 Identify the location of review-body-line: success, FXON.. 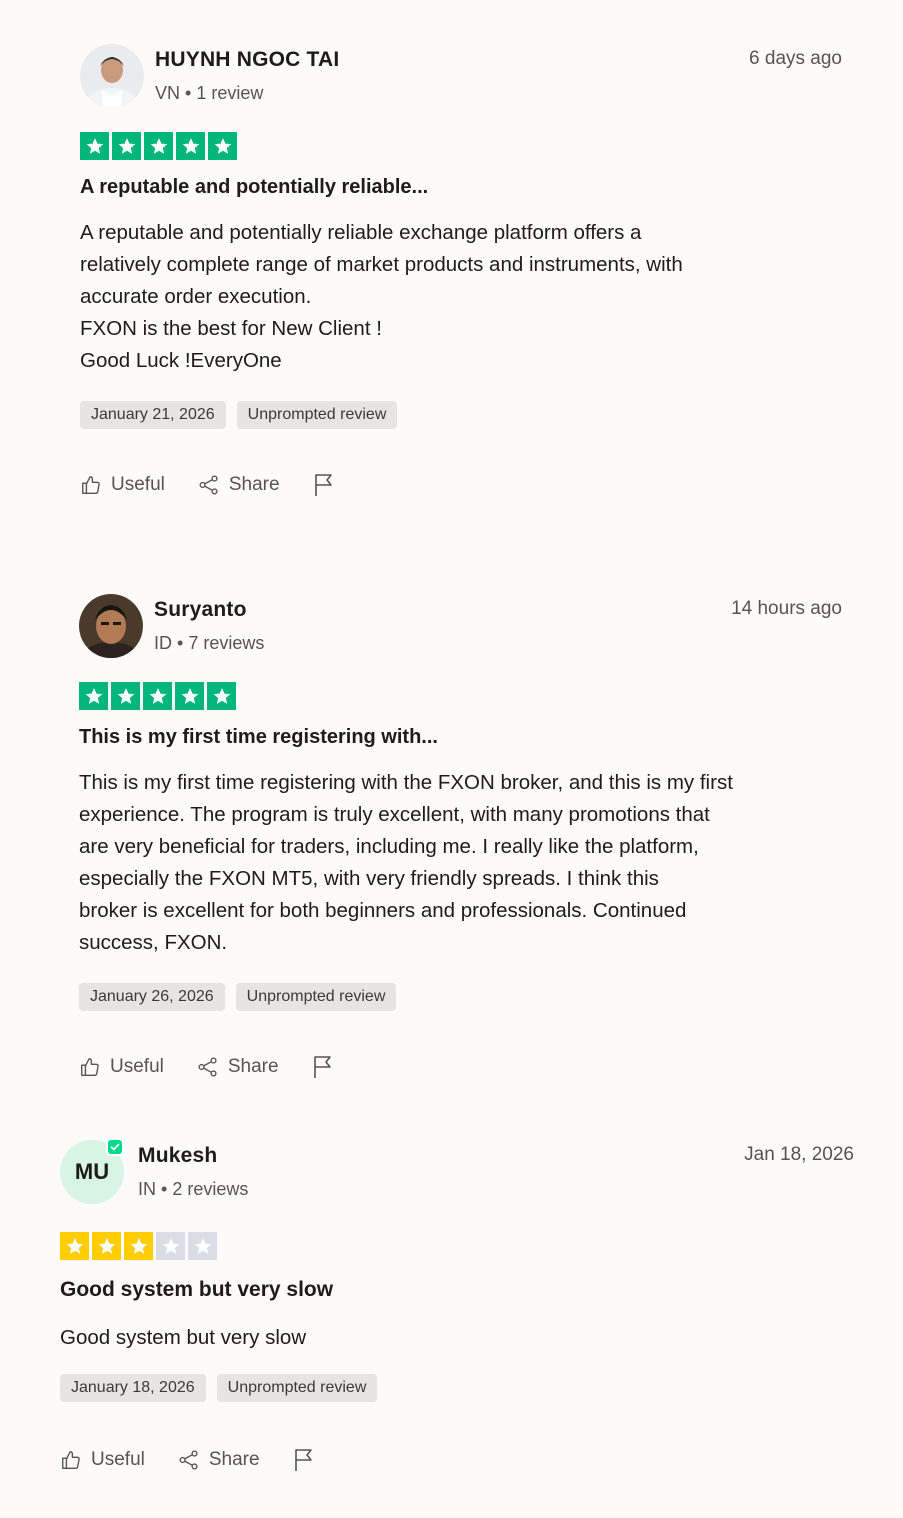
(153, 942).